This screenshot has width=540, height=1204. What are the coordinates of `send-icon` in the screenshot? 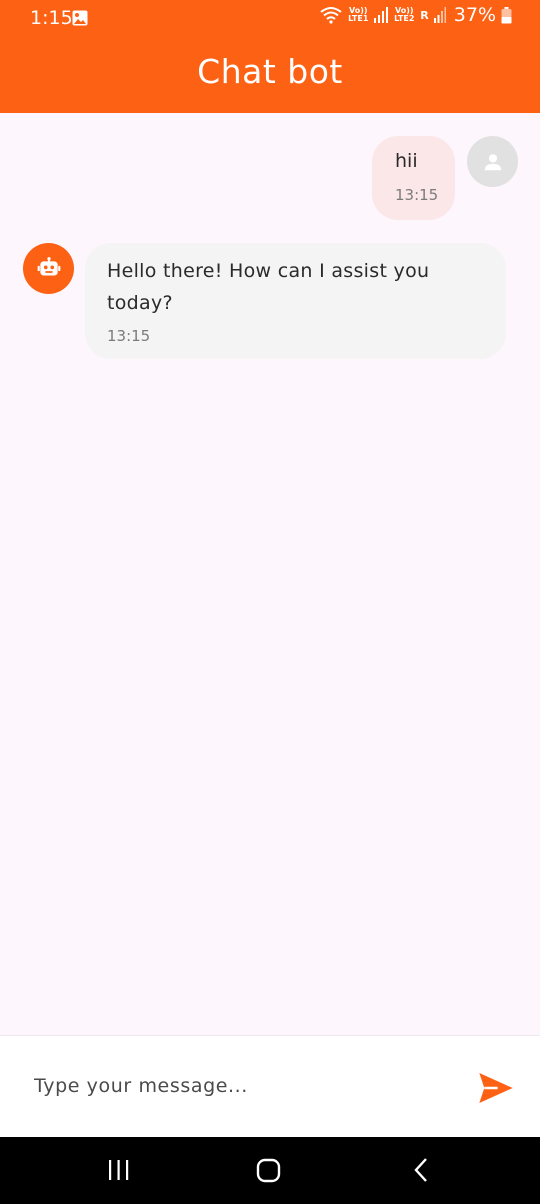 It's located at (496, 1088).